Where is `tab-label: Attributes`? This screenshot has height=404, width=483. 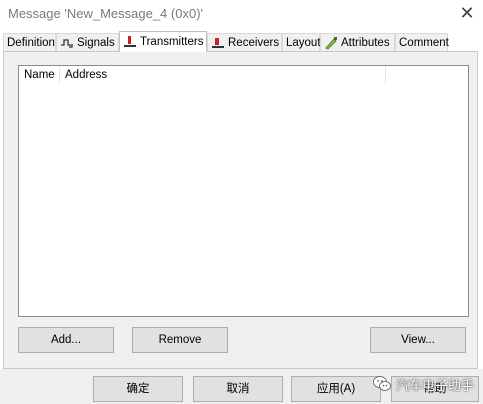 tab-label: Attributes is located at coordinates (365, 42).